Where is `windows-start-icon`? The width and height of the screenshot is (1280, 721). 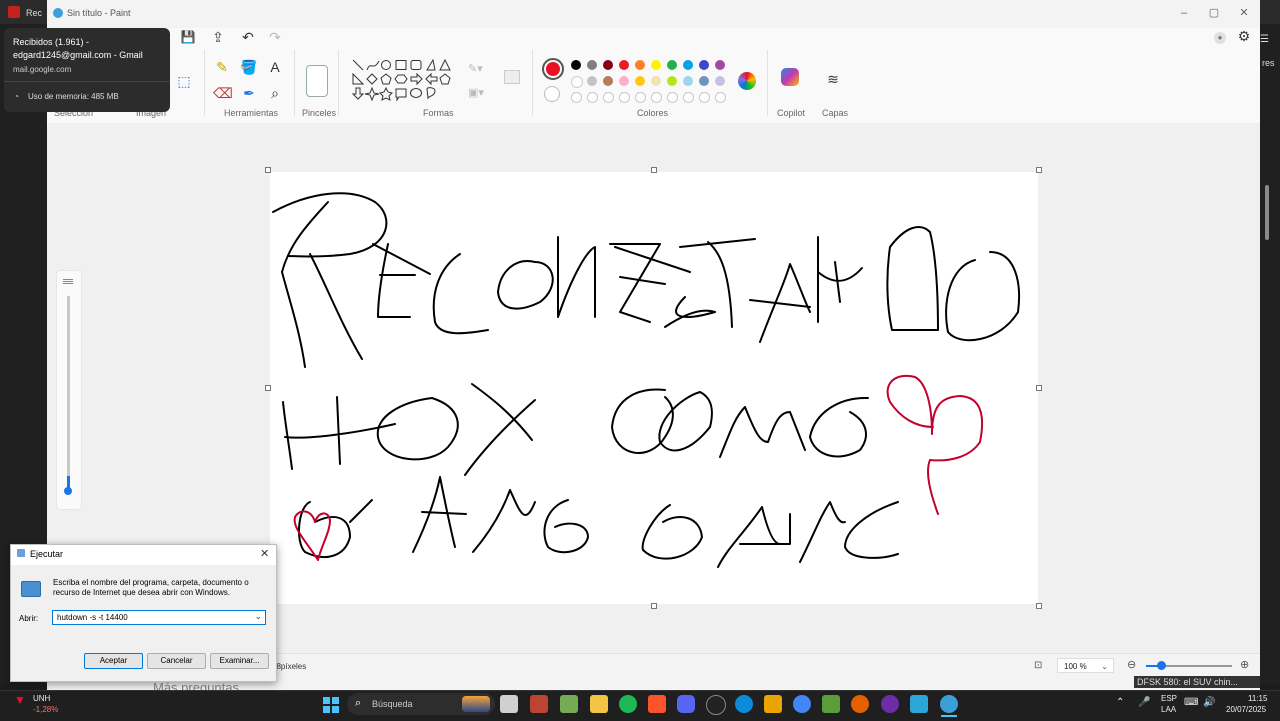
windows-start-icon is located at coordinates (331, 705).